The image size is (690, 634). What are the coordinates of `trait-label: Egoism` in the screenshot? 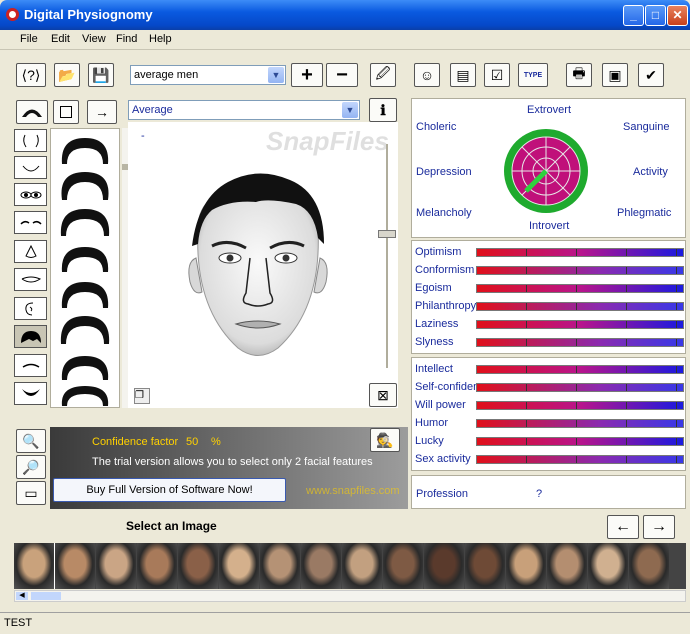 It's located at (433, 288).